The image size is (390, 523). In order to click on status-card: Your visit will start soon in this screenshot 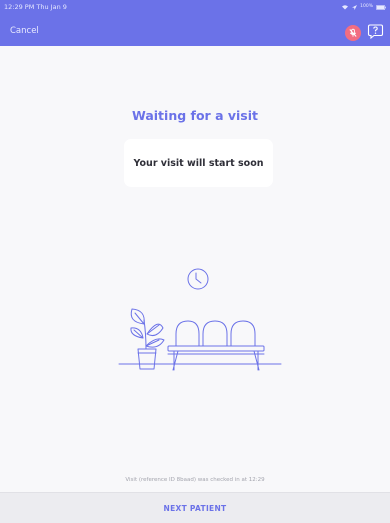, I will do `click(198, 163)`.